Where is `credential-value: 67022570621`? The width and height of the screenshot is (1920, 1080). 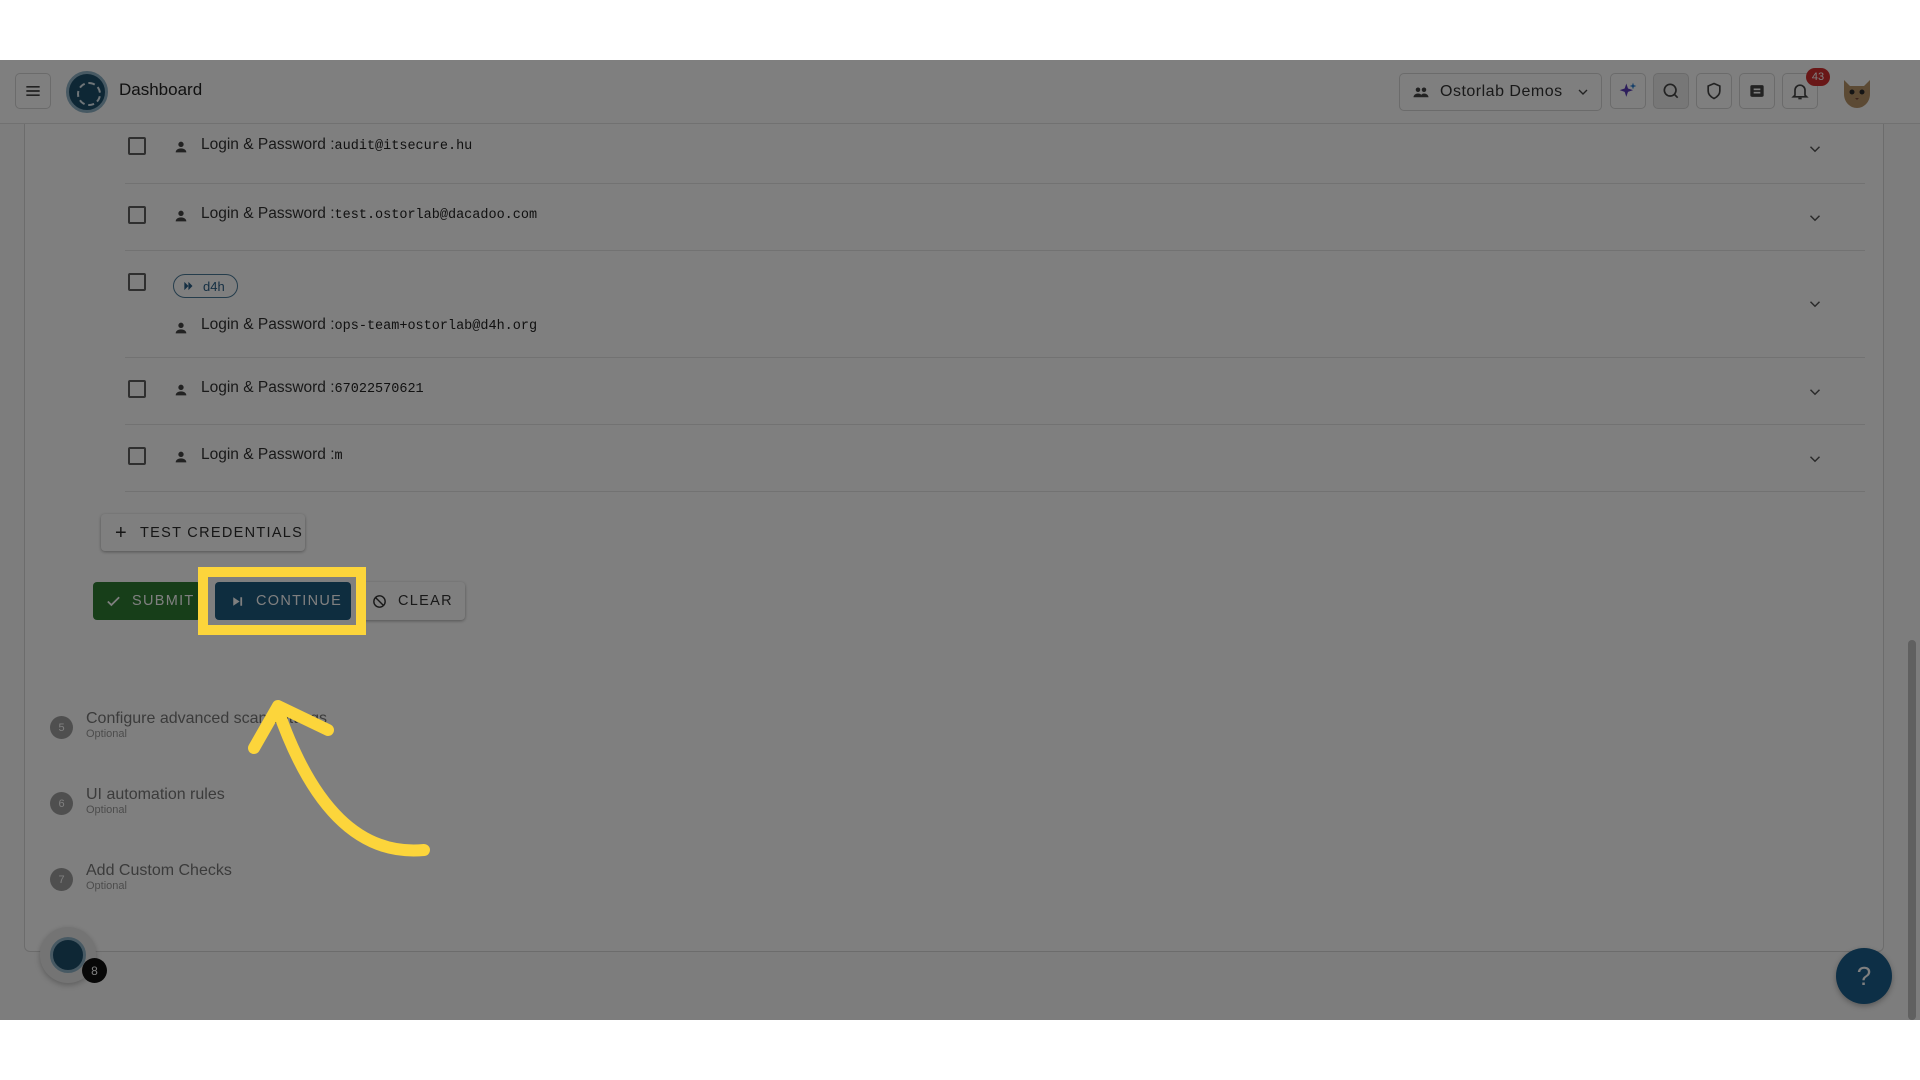
credential-value: 67022570621 is located at coordinates (379, 389).